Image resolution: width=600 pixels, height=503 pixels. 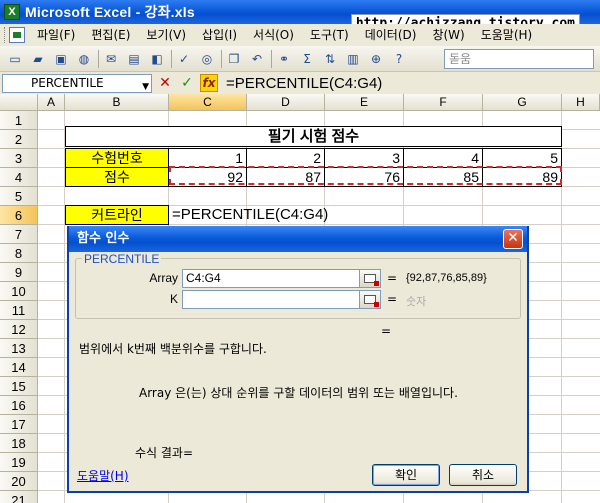 What do you see at coordinates (391, 35) in the screenshot?
I see `menu-data: 데이터(D)` at bounding box center [391, 35].